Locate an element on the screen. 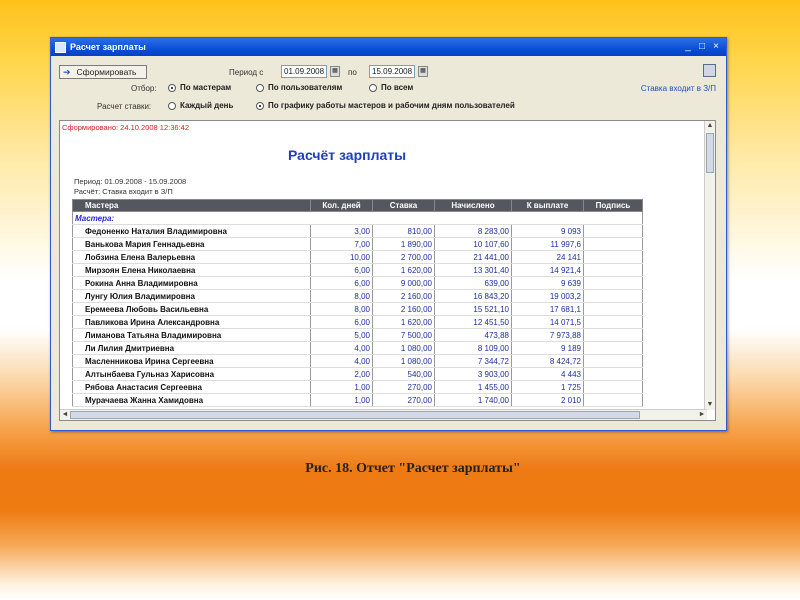  filter-option-label: По всем is located at coordinates (397, 87).